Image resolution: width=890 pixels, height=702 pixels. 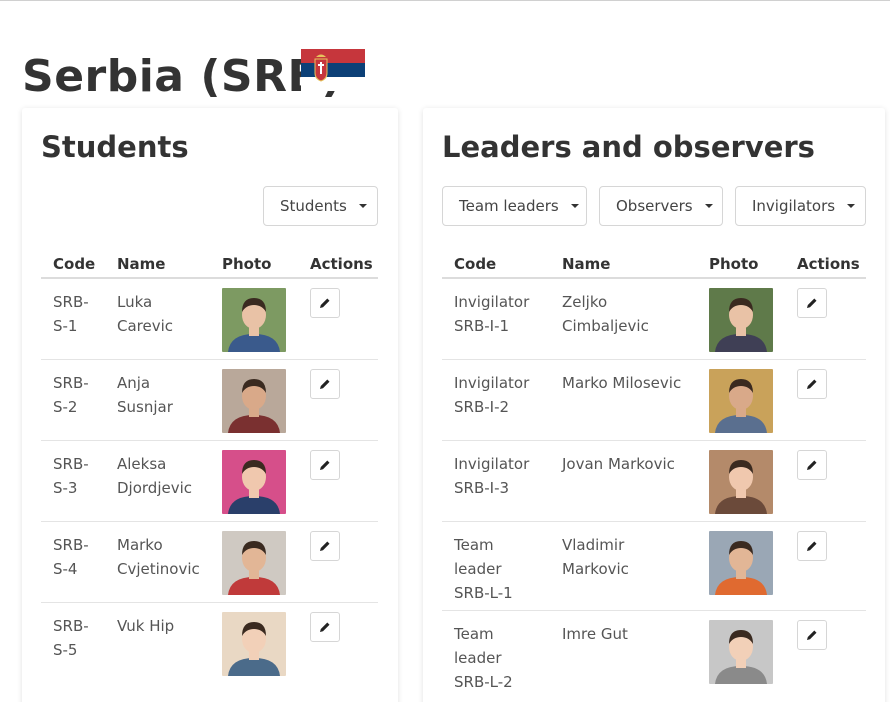 What do you see at coordinates (154, 476) in the screenshot?
I see `row-name: Aleksa Djordjevic` at bounding box center [154, 476].